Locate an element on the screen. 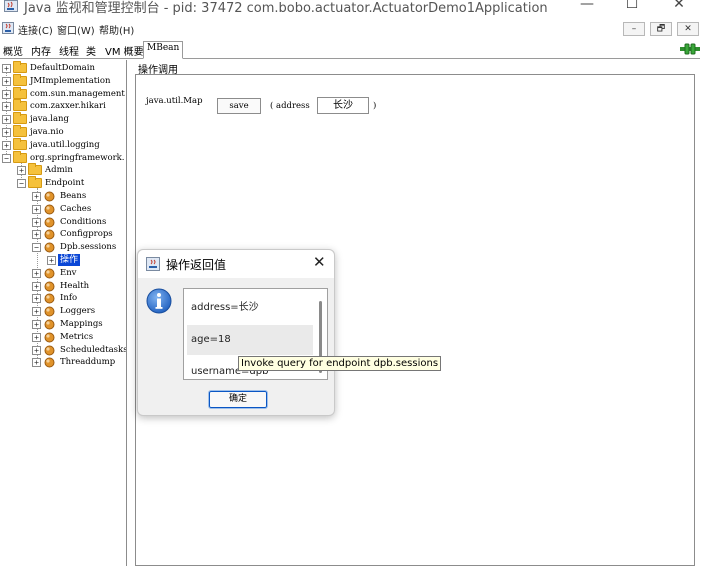 The height and width of the screenshot is (566, 727). return-type-label: java.util.Map is located at coordinates (174, 101).